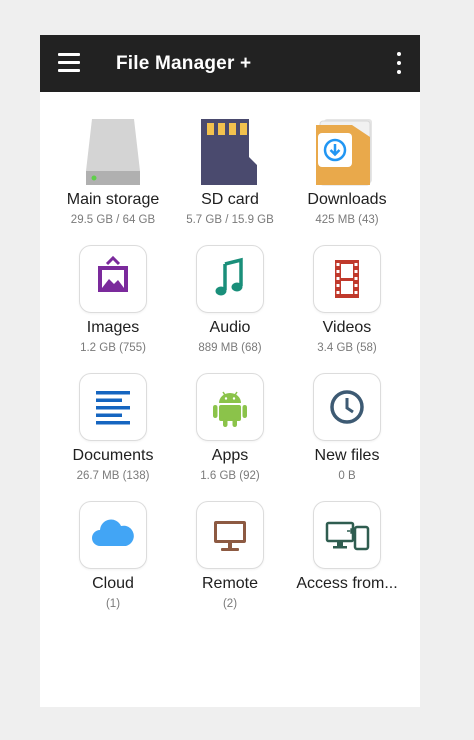 Image resolution: width=474 pixels, height=740 pixels. What do you see at coordinates (113, 455) in the screenshot?
I see `tile-label: Documents` at bounding box center [113, 455].